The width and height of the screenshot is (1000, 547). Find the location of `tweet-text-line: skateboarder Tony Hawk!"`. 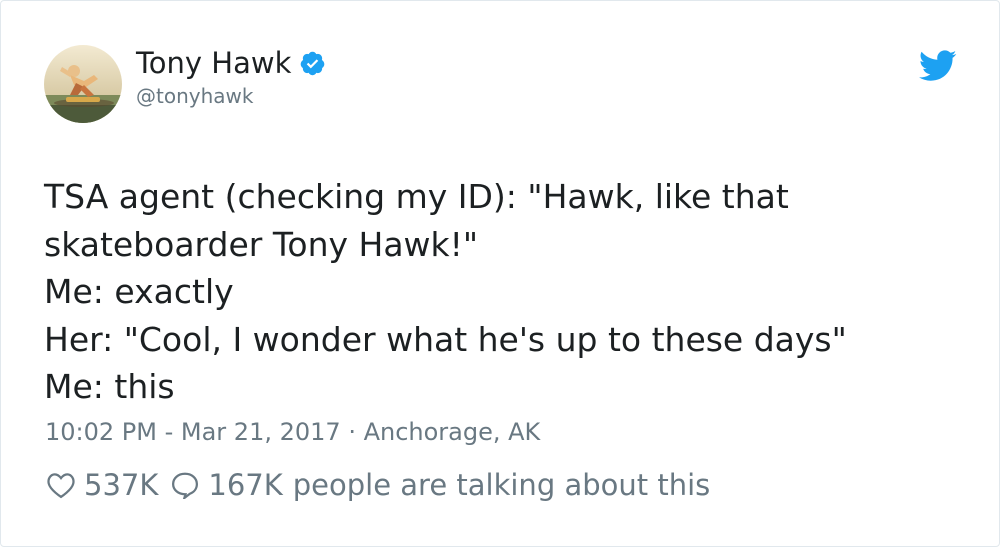

tweet-text-line: skateboarder Tony Hawk!" is located at coordinates (261, 244).